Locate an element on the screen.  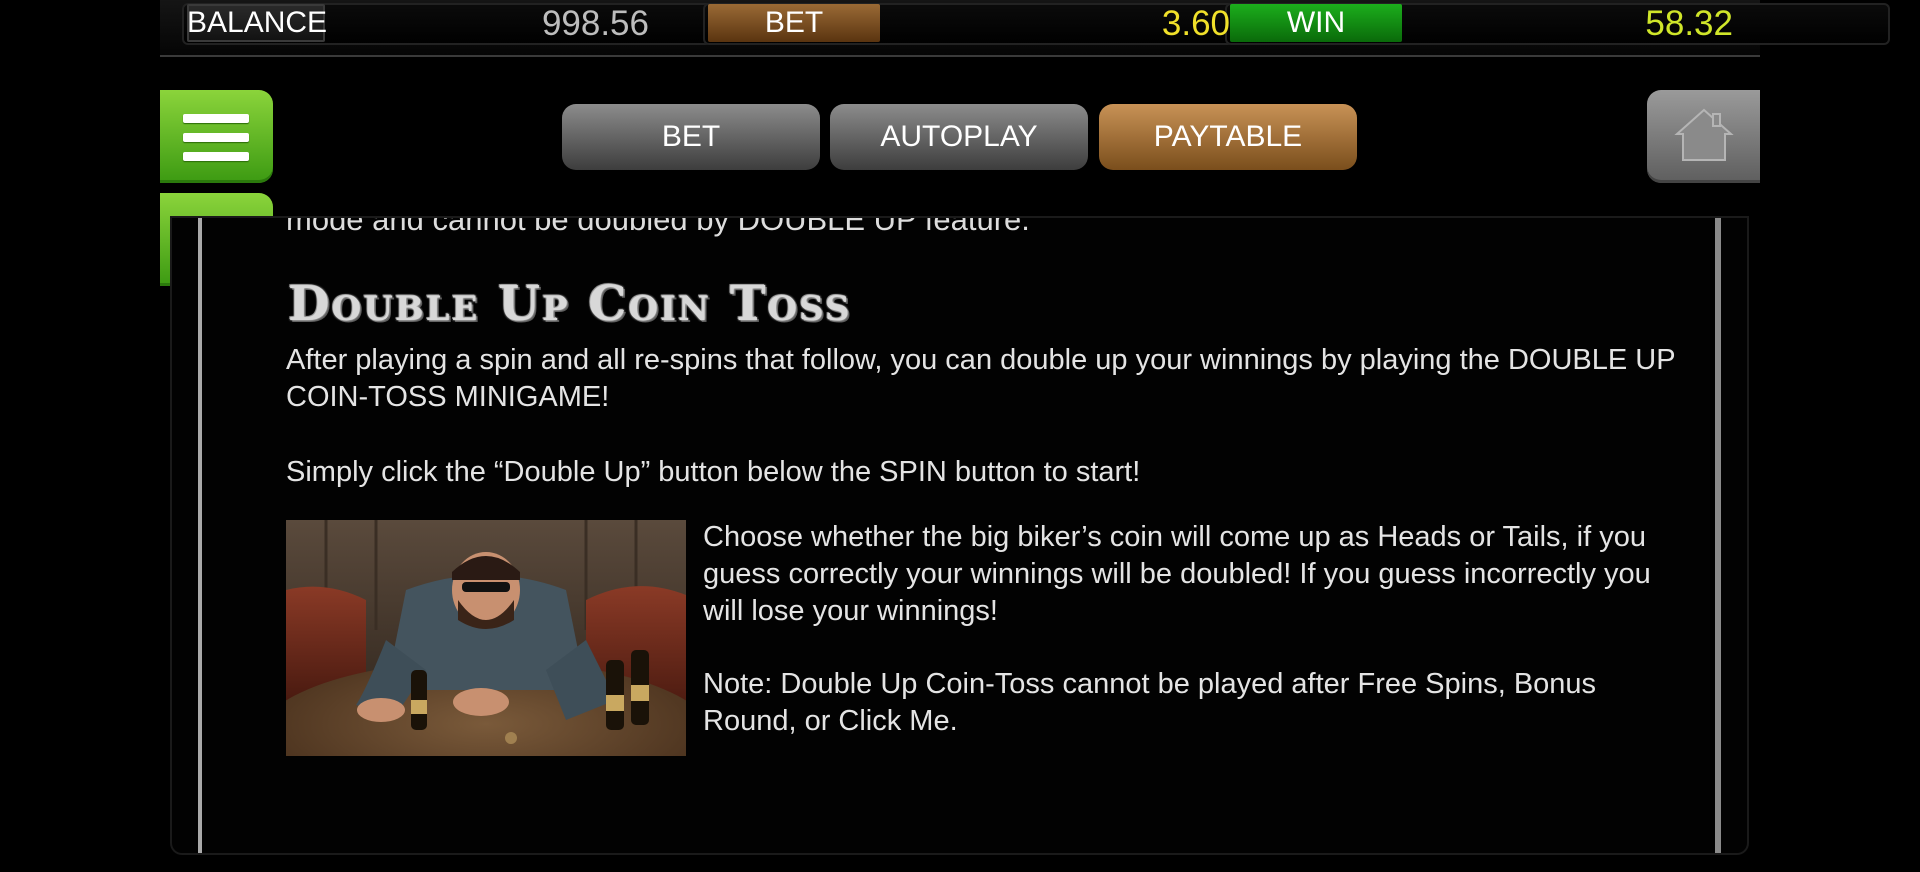
tab-paytable: PAYTABLE is located at coordinates (1228, 137).